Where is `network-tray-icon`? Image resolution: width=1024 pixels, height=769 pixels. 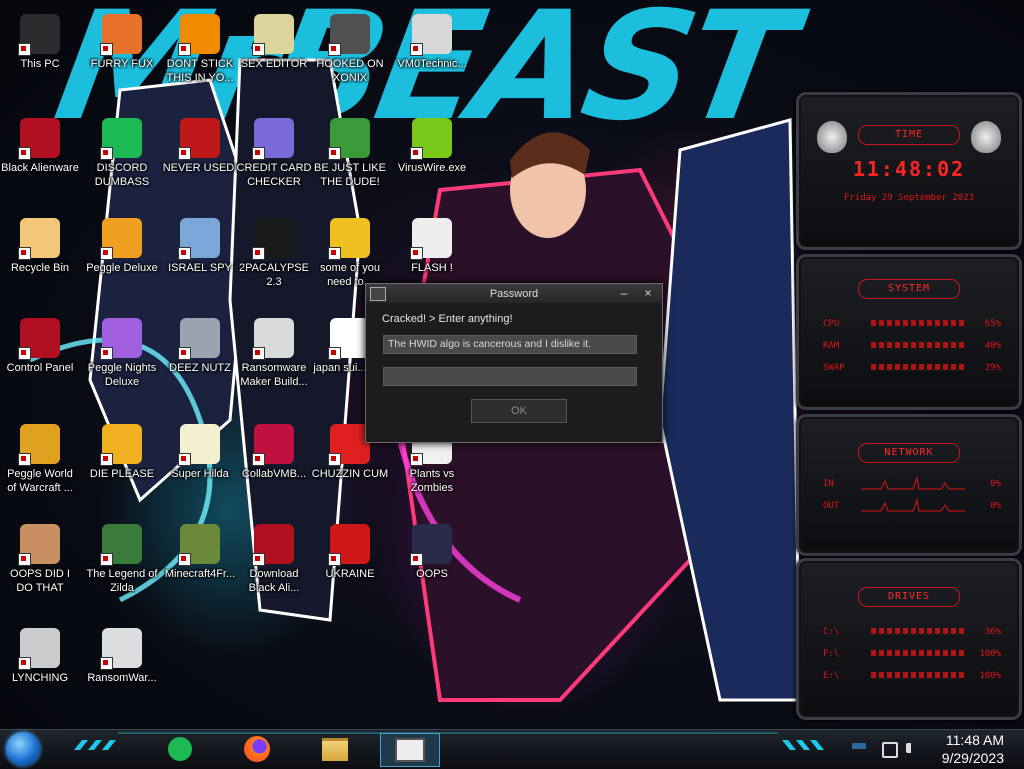
network-tray-icon is located at coordinates (890, 750).